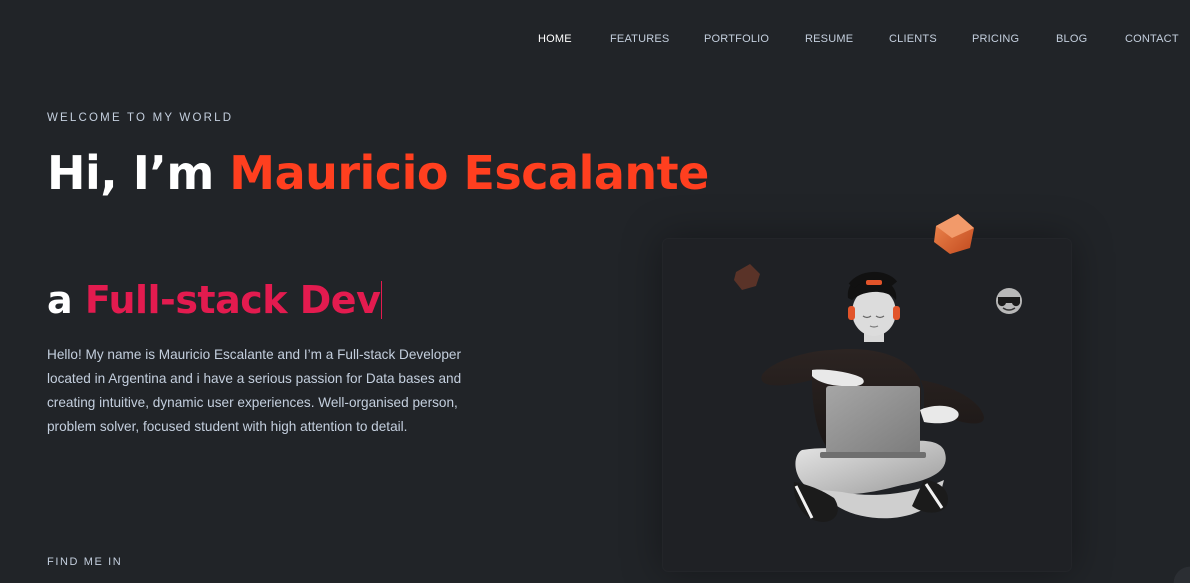  What do you see at coordinates (954, 234) in the screenshot?
I see `cube-icon` at bounding box center [954, 234].